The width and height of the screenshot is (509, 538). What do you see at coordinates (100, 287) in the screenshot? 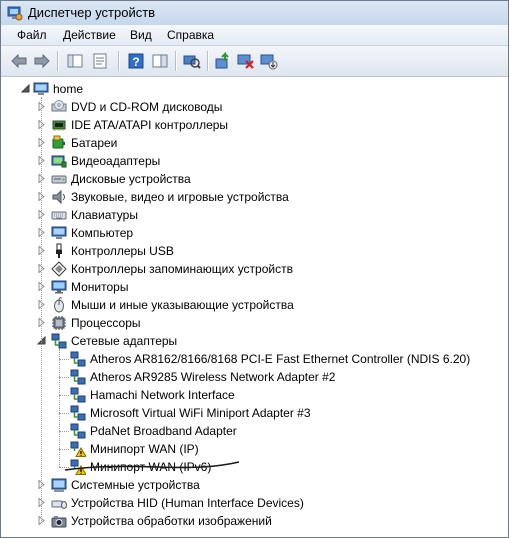
I see `tree-item-label: Мониторы` at bounding box center [100, 287].